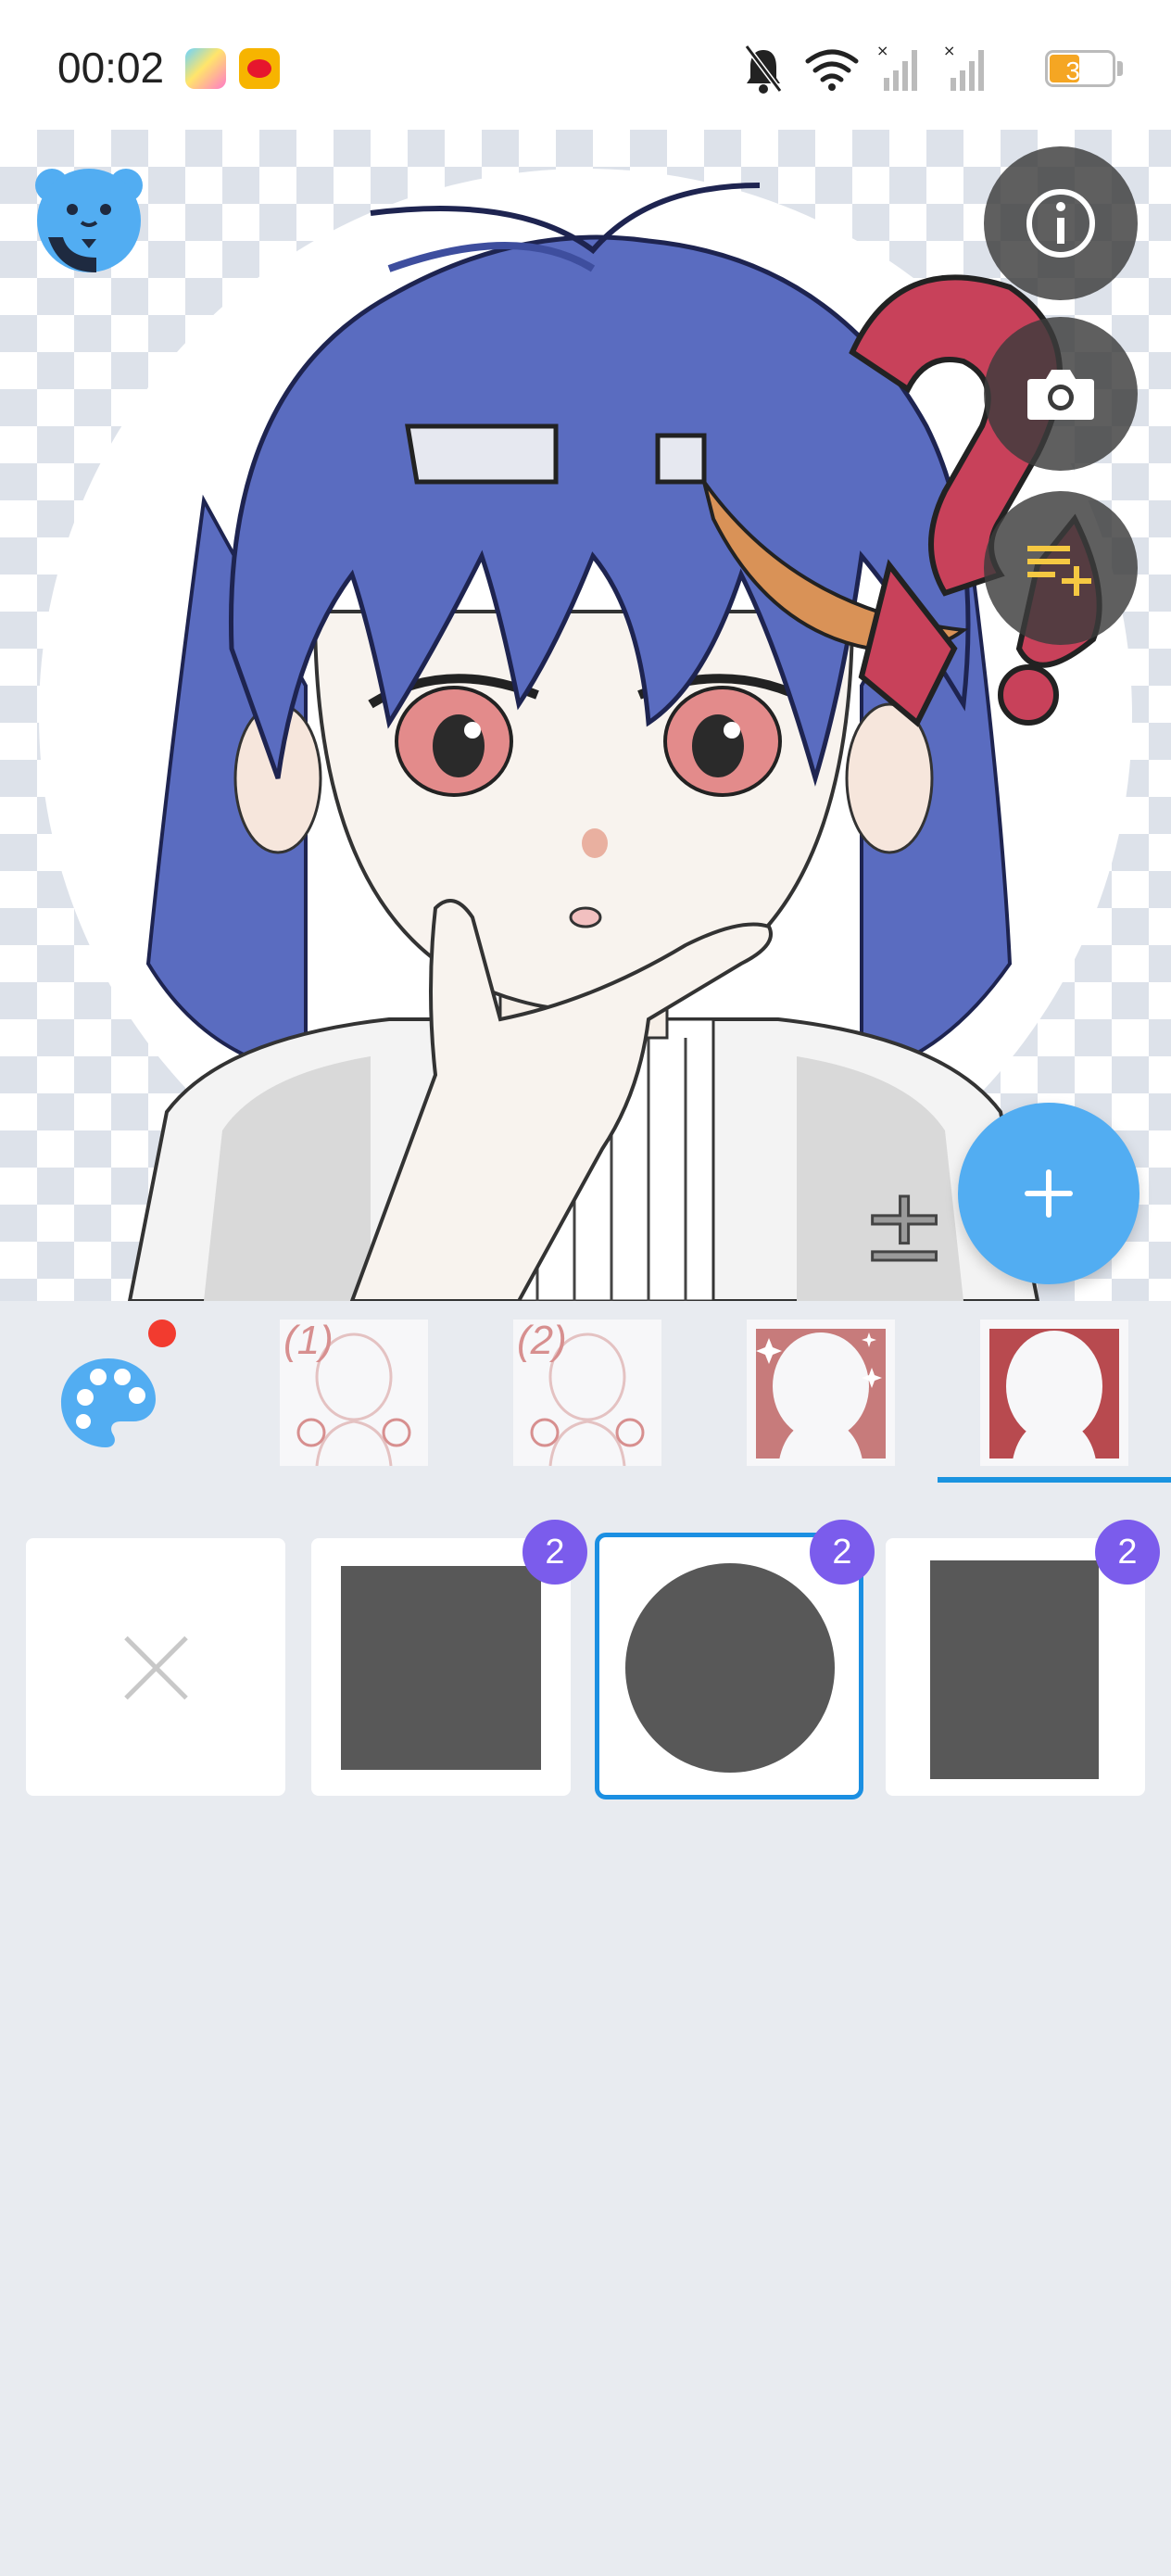 The image size is (1171, 2576). I want to click on camera-icon, so click(1060, 395).